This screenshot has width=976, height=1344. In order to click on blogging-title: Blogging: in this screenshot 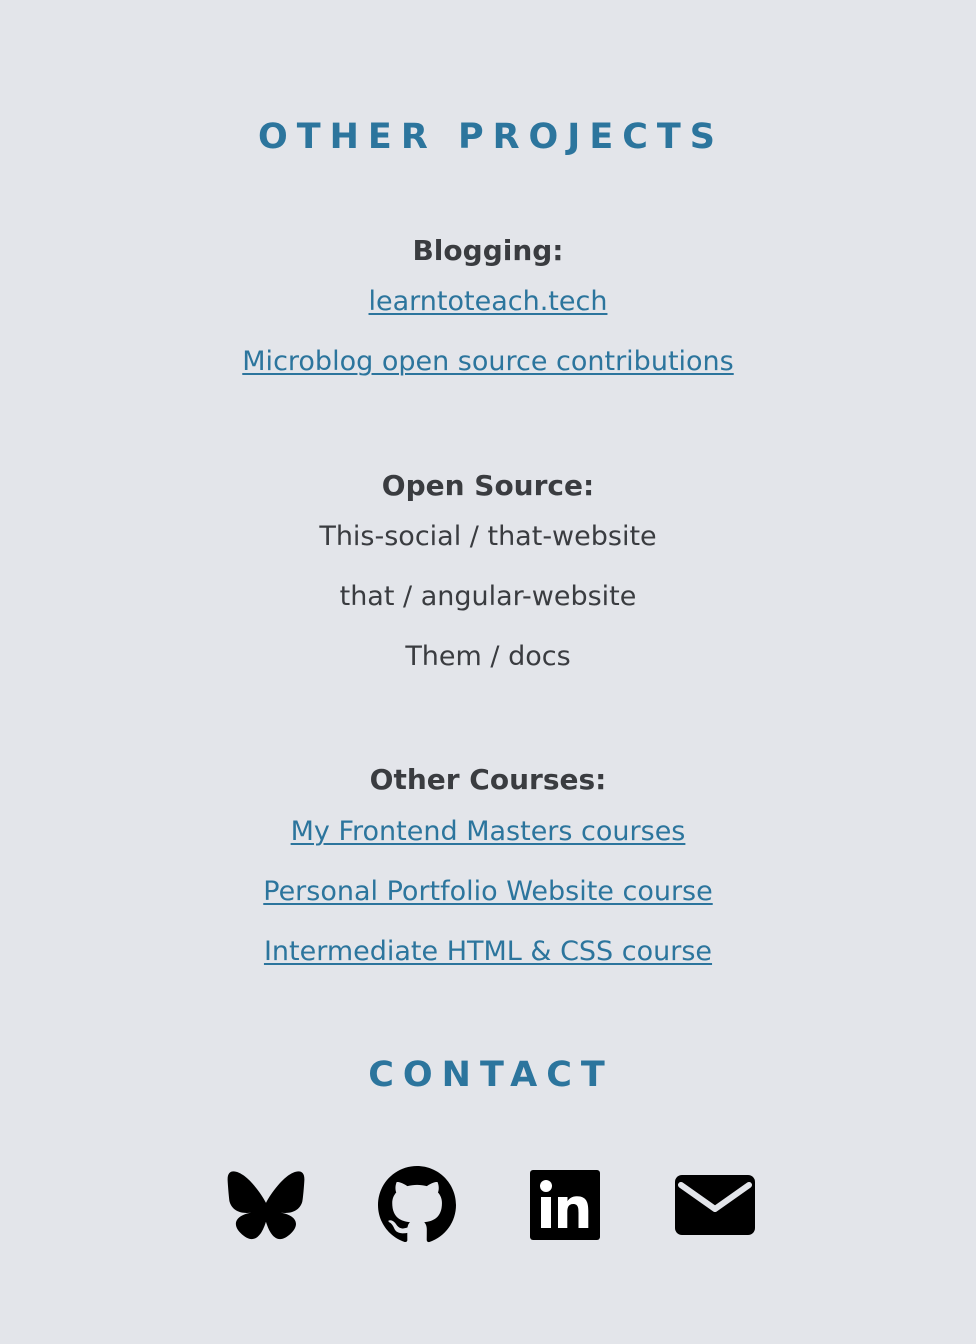, I will do `click(488, 250)`.